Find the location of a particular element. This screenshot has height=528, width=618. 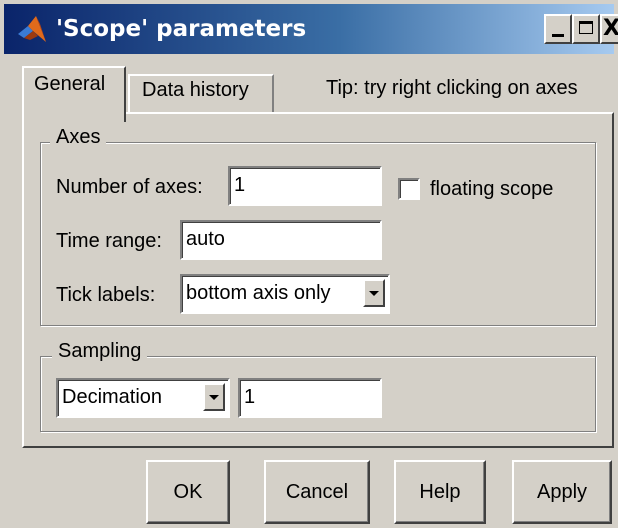

minimize-icon is located at coordinates (558, 35).